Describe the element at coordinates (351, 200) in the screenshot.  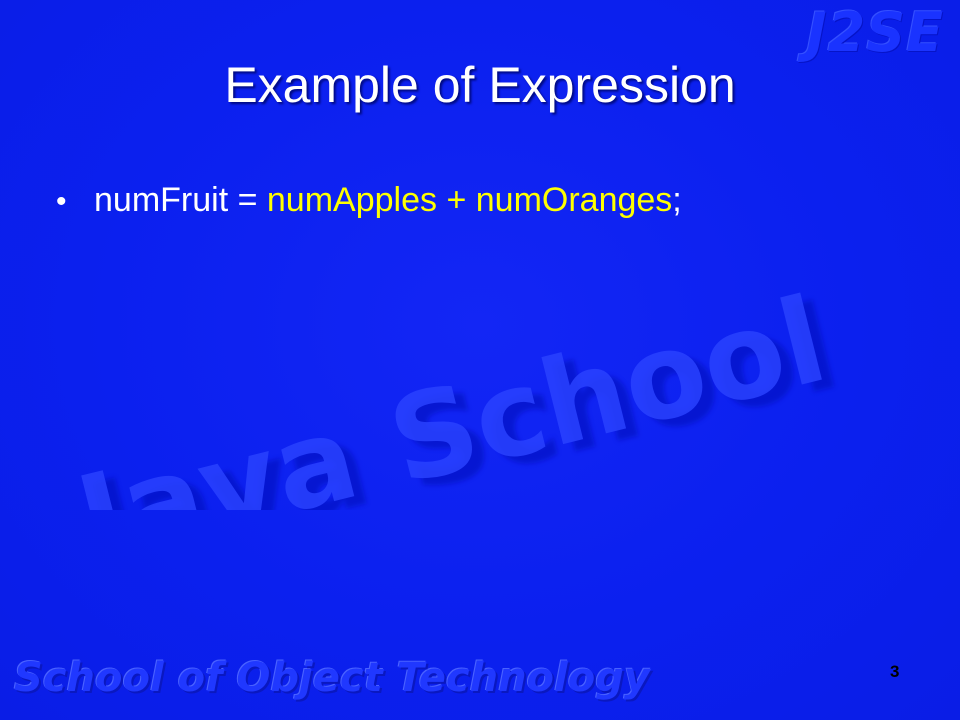
I see `expression-operand-1: numApples` at that location.